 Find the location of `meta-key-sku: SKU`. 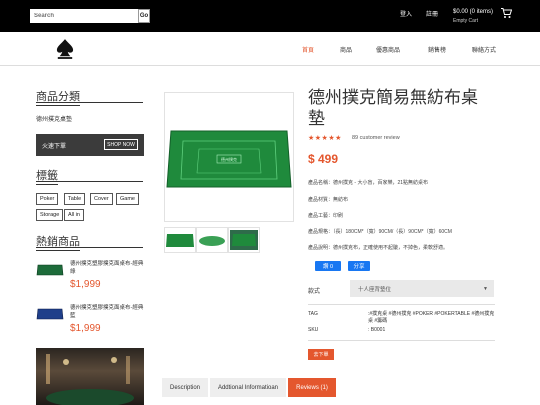

meta-key-sku: SKU is located at coordinates (313, 330).